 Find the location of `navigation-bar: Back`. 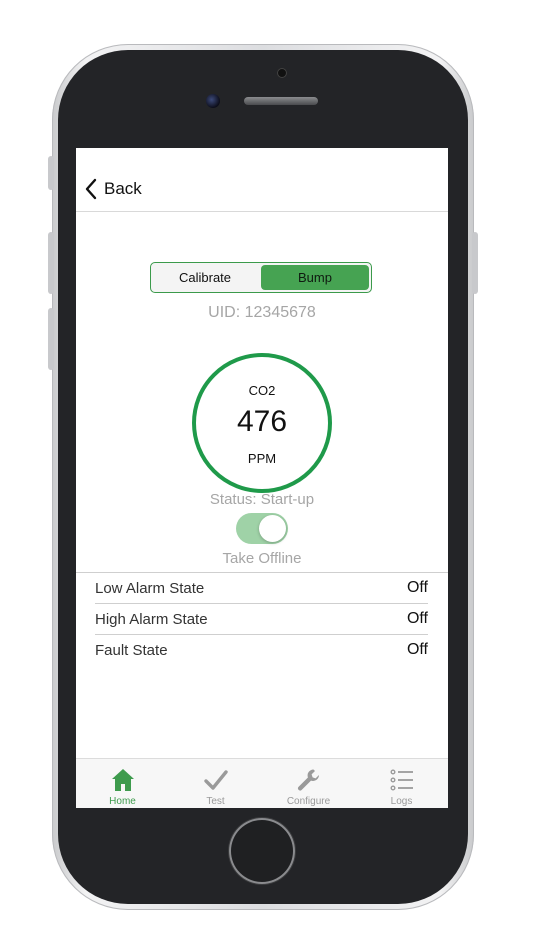

navigation-bar: Back is located at coordinates (262, 180).